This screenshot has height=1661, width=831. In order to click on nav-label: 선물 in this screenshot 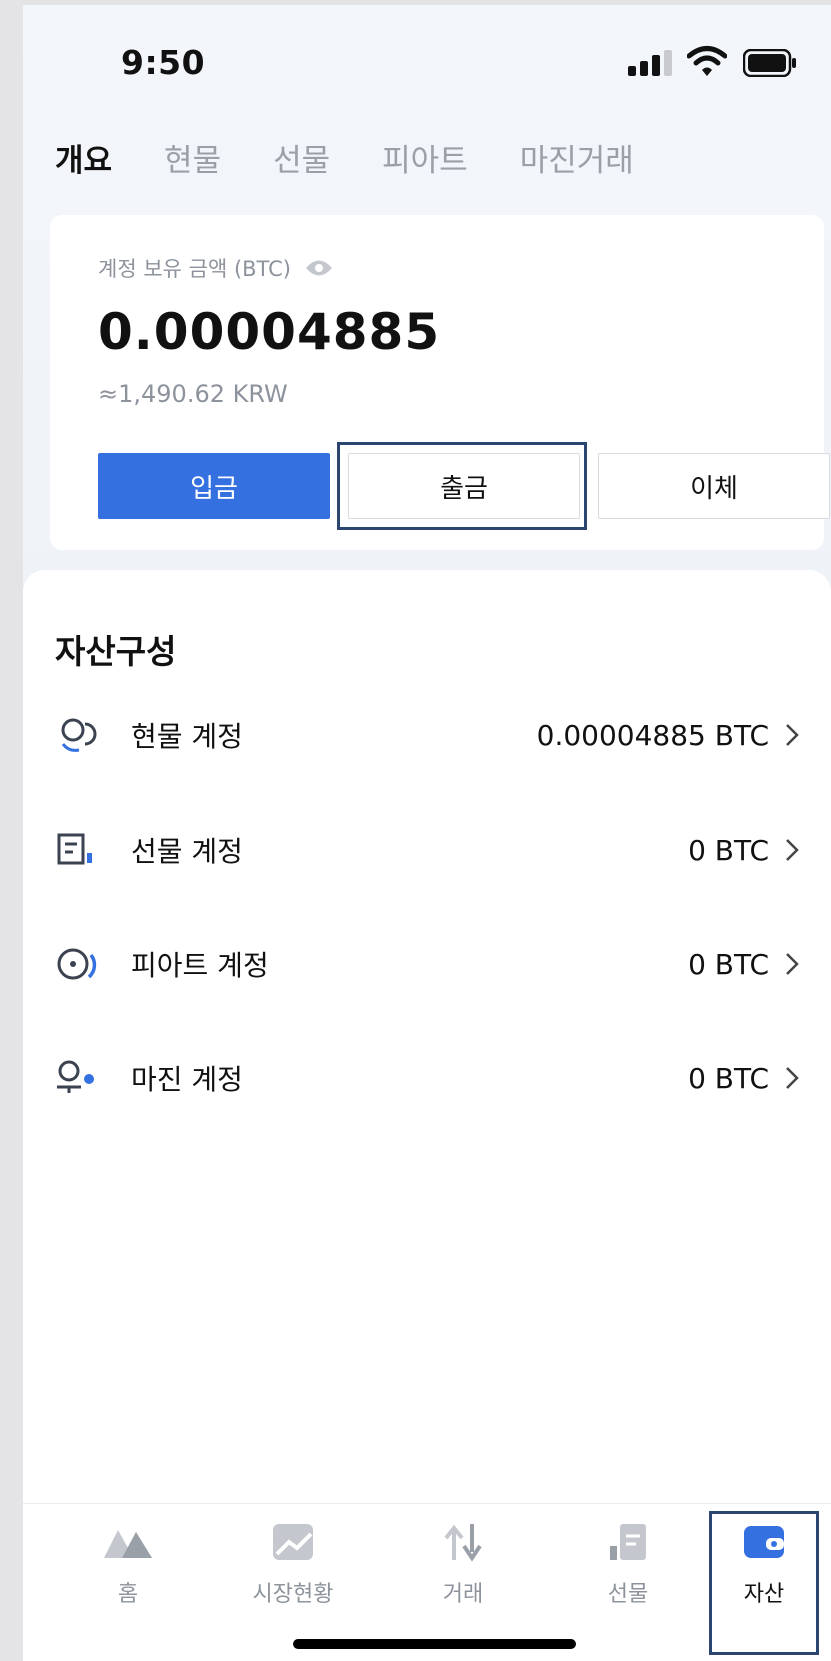, I will do `click(628, 1594)`.